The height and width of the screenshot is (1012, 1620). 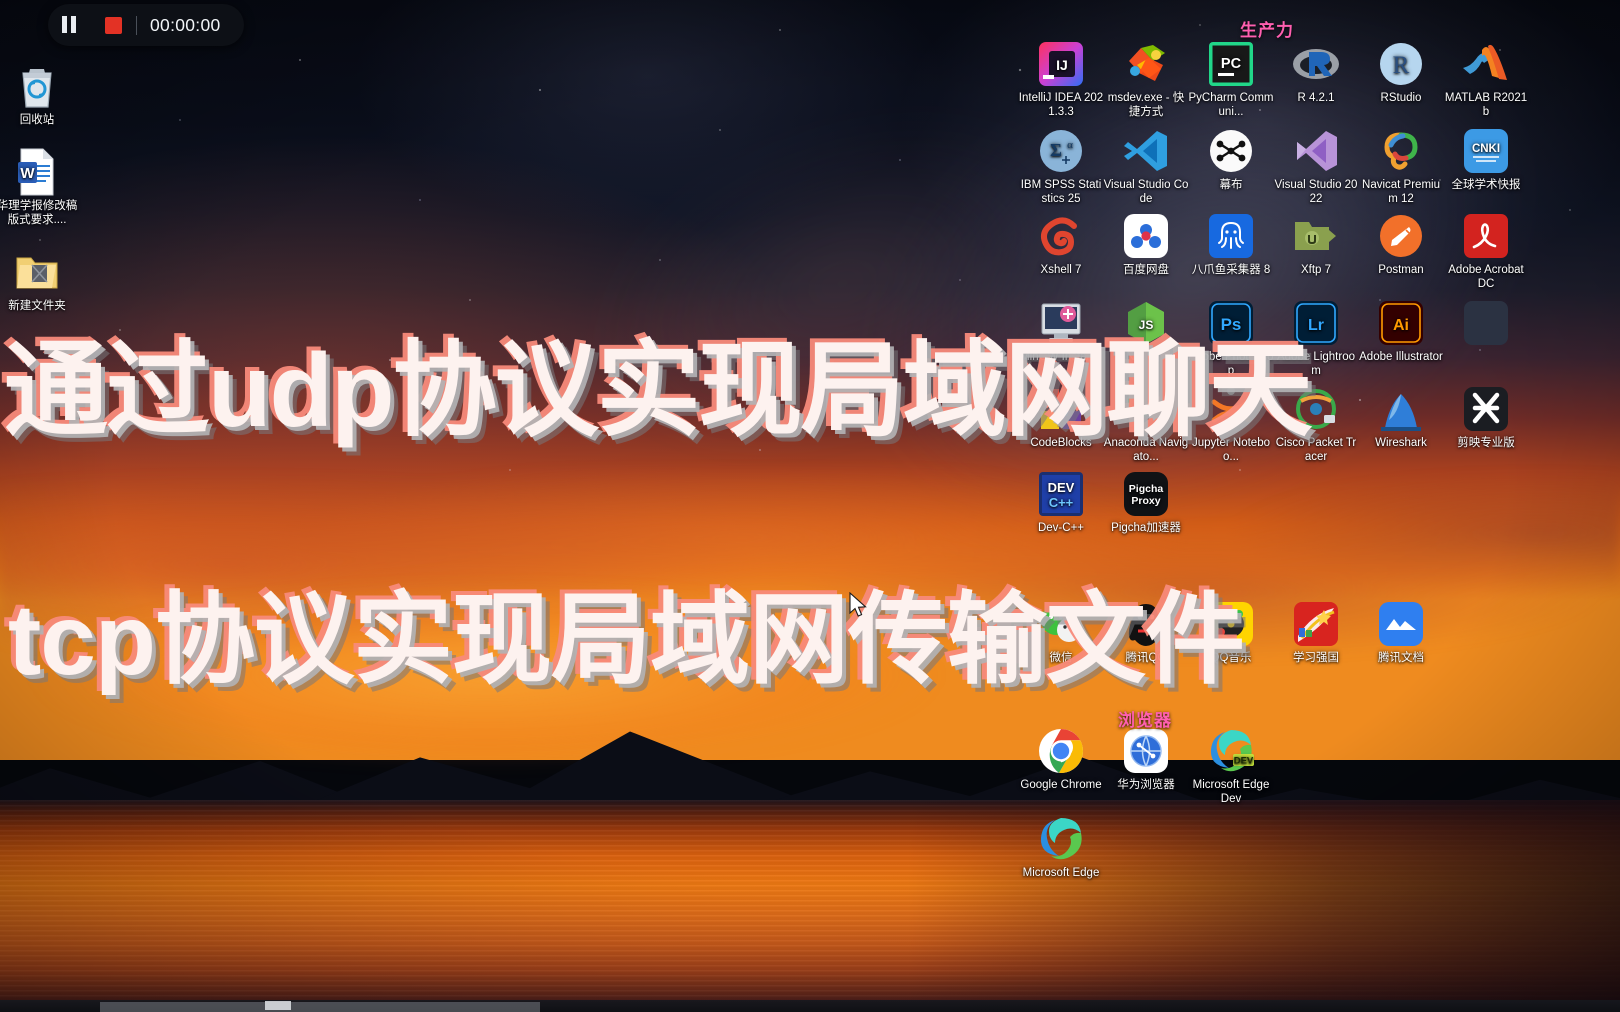 I want to click on desktop-icon-recycle-bin: 回收站, so click(x=40, y=95).